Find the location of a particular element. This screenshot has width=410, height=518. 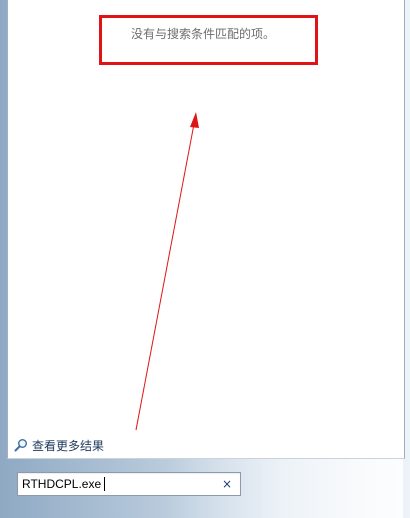

magnifier-icon is located at coordinates (20, 445).